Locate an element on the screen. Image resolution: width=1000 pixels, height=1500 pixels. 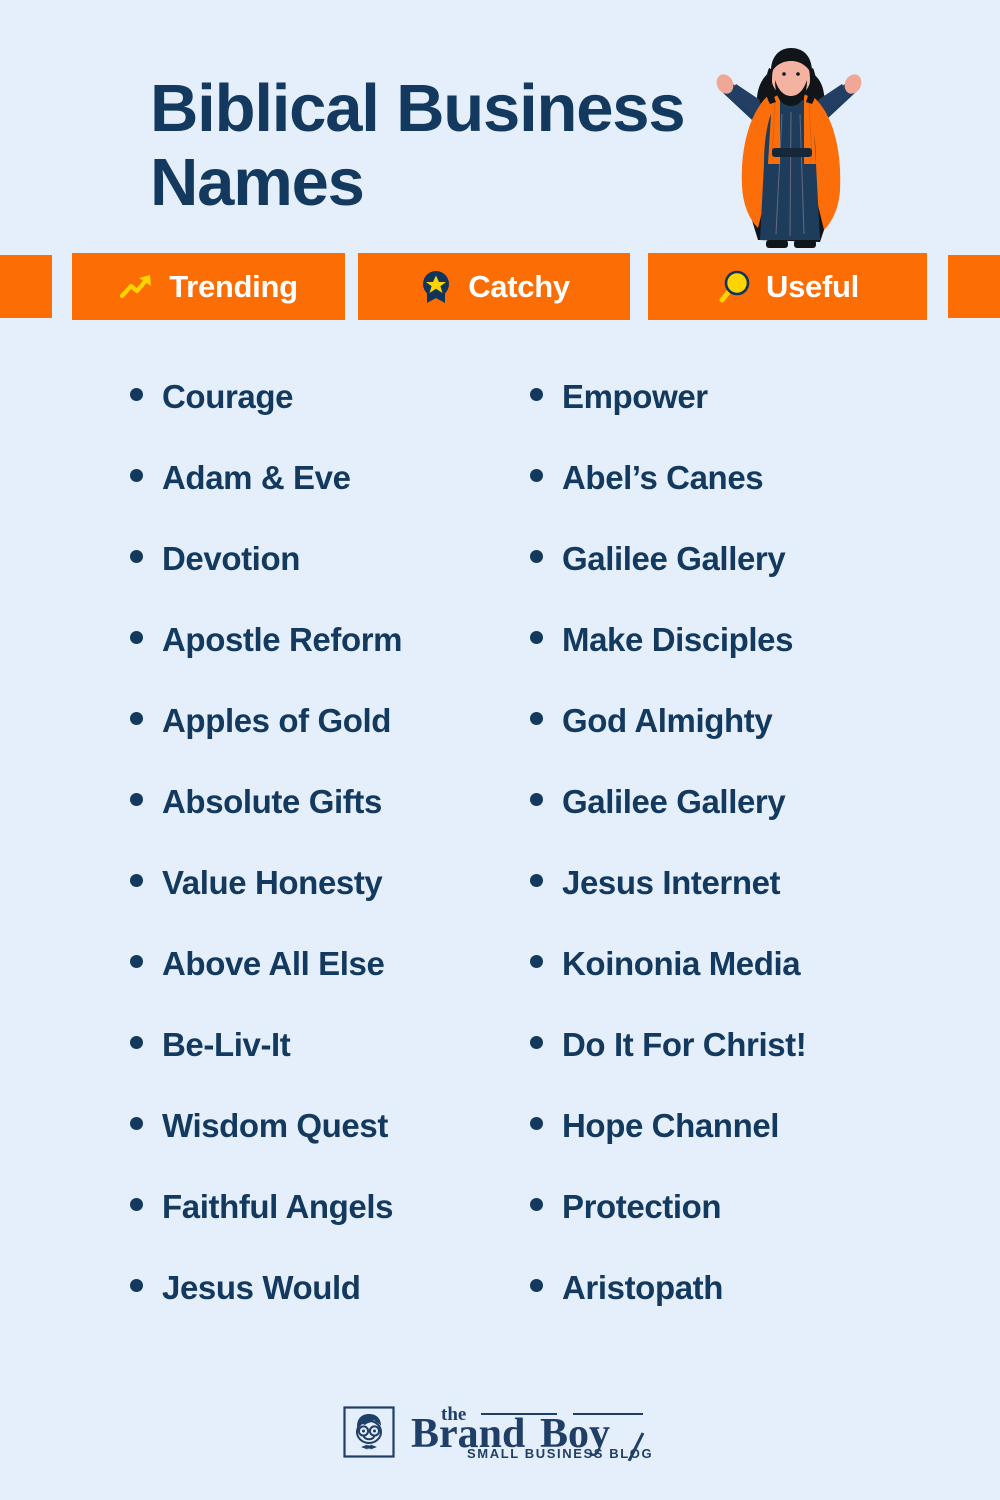
badge-catchy: Catchy is located at coordinates (494, 286).